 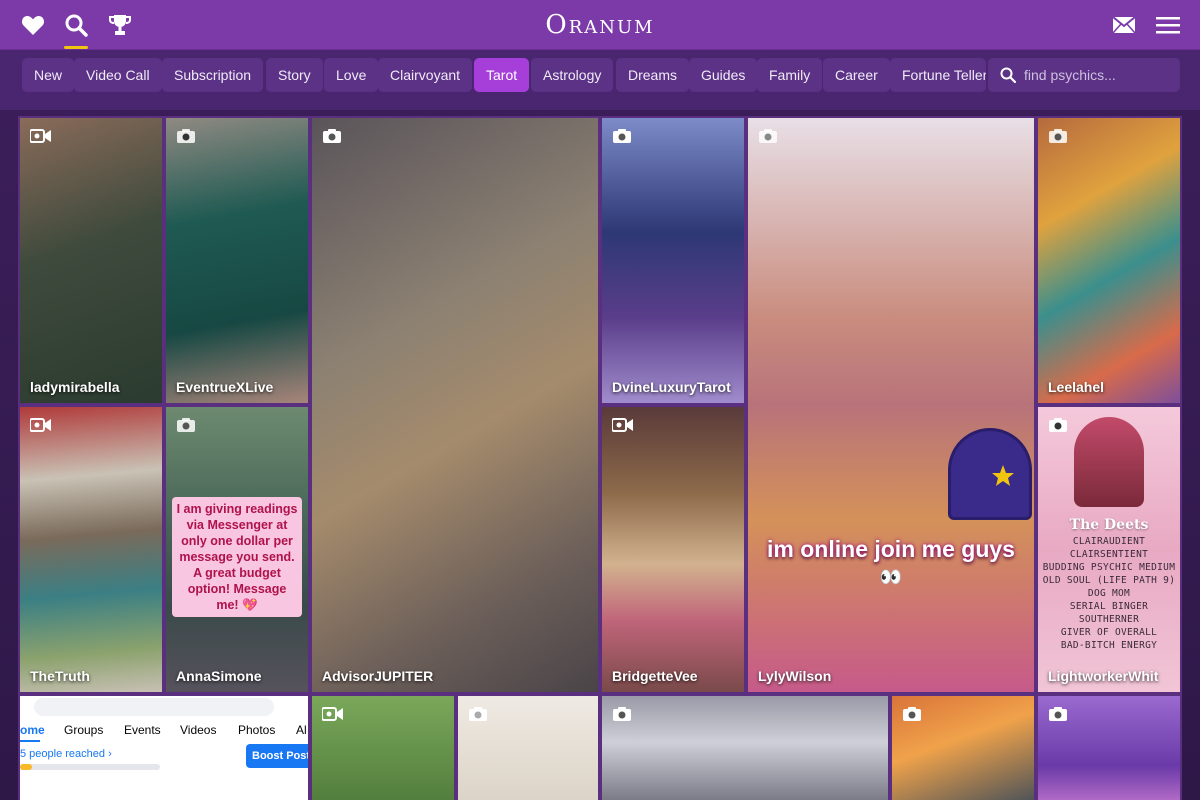 What do you see at coordinates (1099, 75) in the screenshot?
I see `search-input` at bounding box center [1099, 75].